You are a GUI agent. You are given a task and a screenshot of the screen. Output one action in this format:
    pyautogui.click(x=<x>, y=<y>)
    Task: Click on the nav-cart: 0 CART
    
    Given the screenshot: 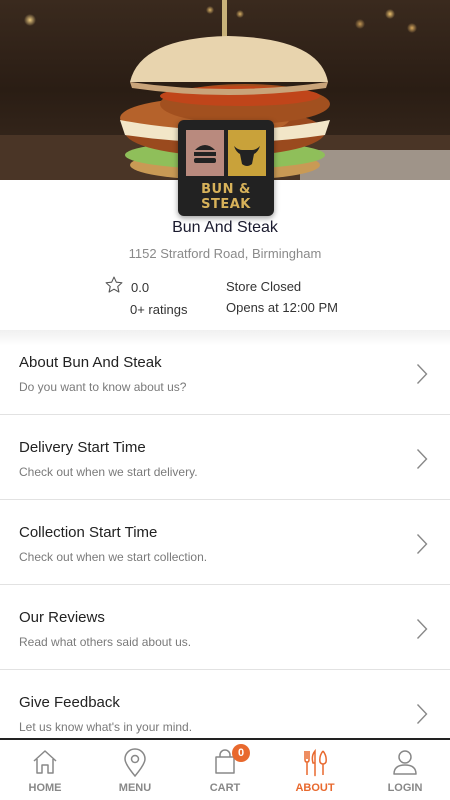 What is the action you would take?
    pyautogui.click(x=225, y=770)
    